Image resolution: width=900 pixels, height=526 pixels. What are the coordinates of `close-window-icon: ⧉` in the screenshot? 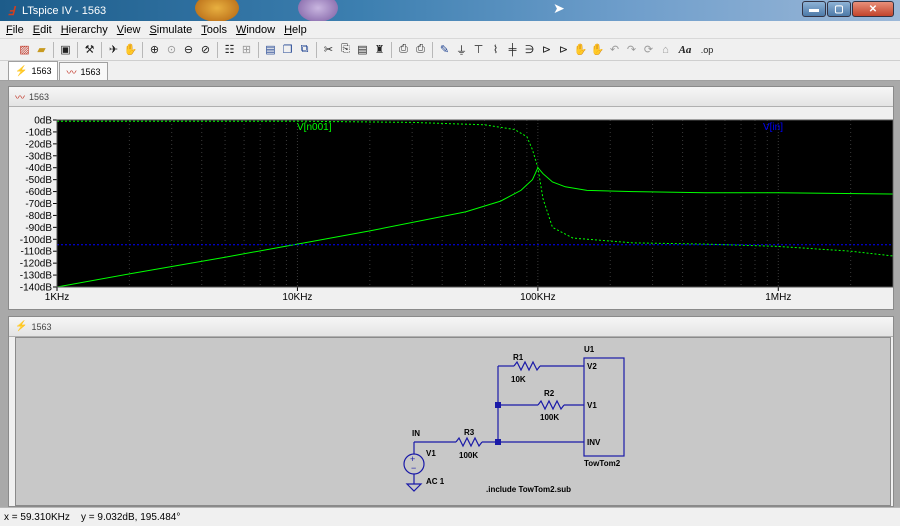 It's located at (304, 49).